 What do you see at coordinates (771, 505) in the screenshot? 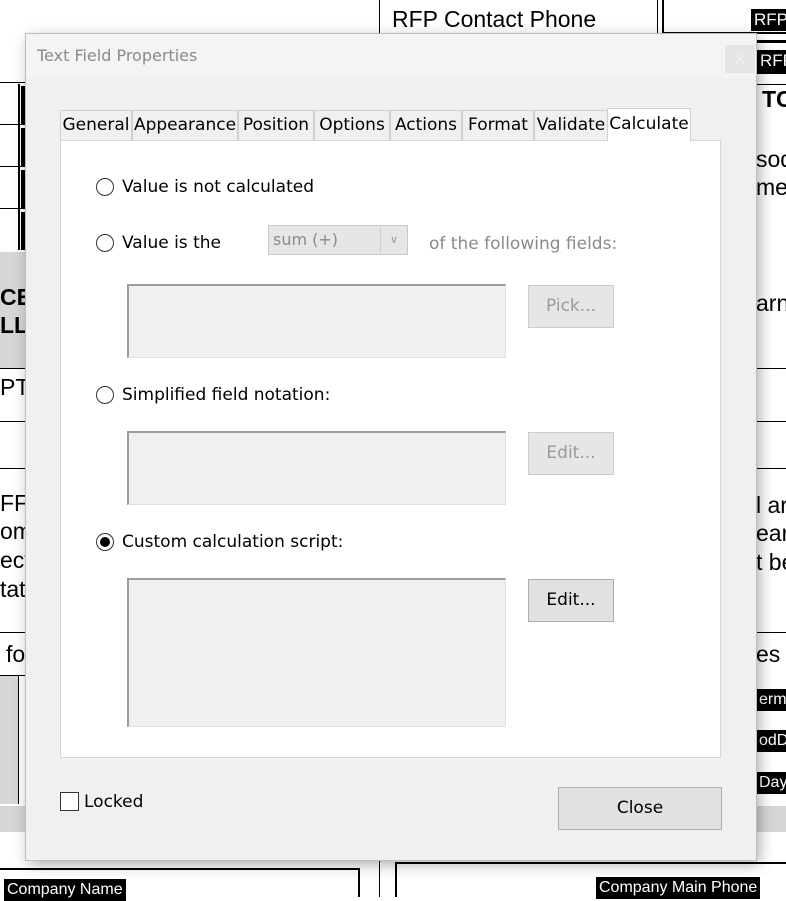
I see `para-fragment: l ar` at bounding box center [771, 505].